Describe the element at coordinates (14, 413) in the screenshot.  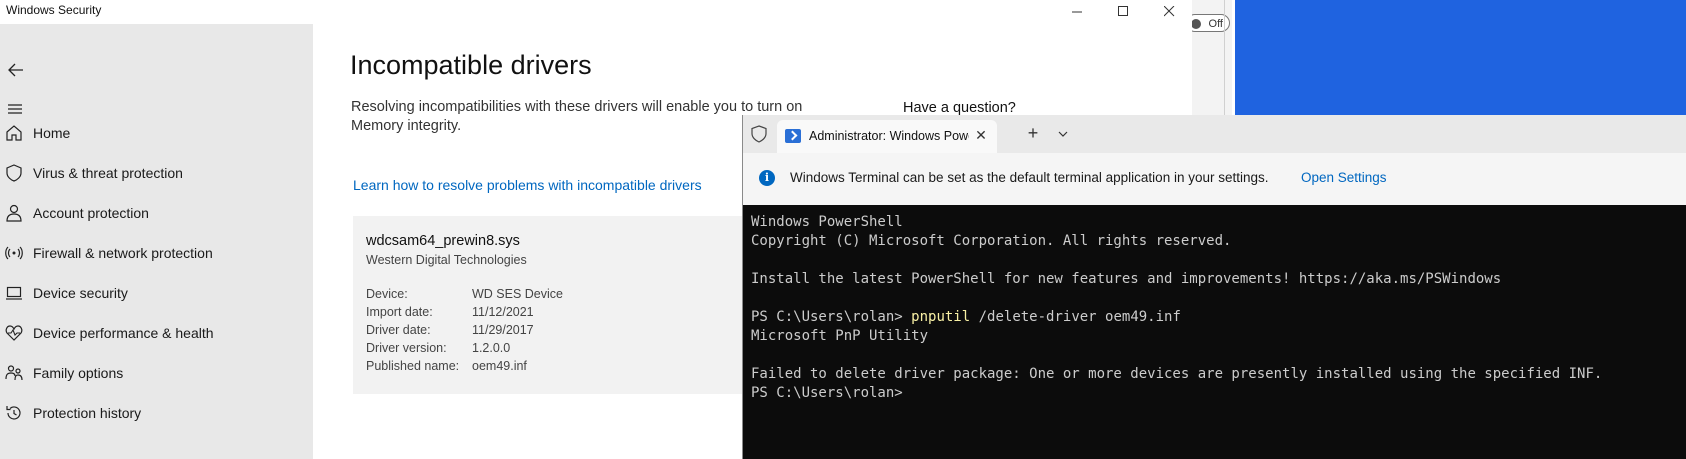
I see `history-icon` at that location.